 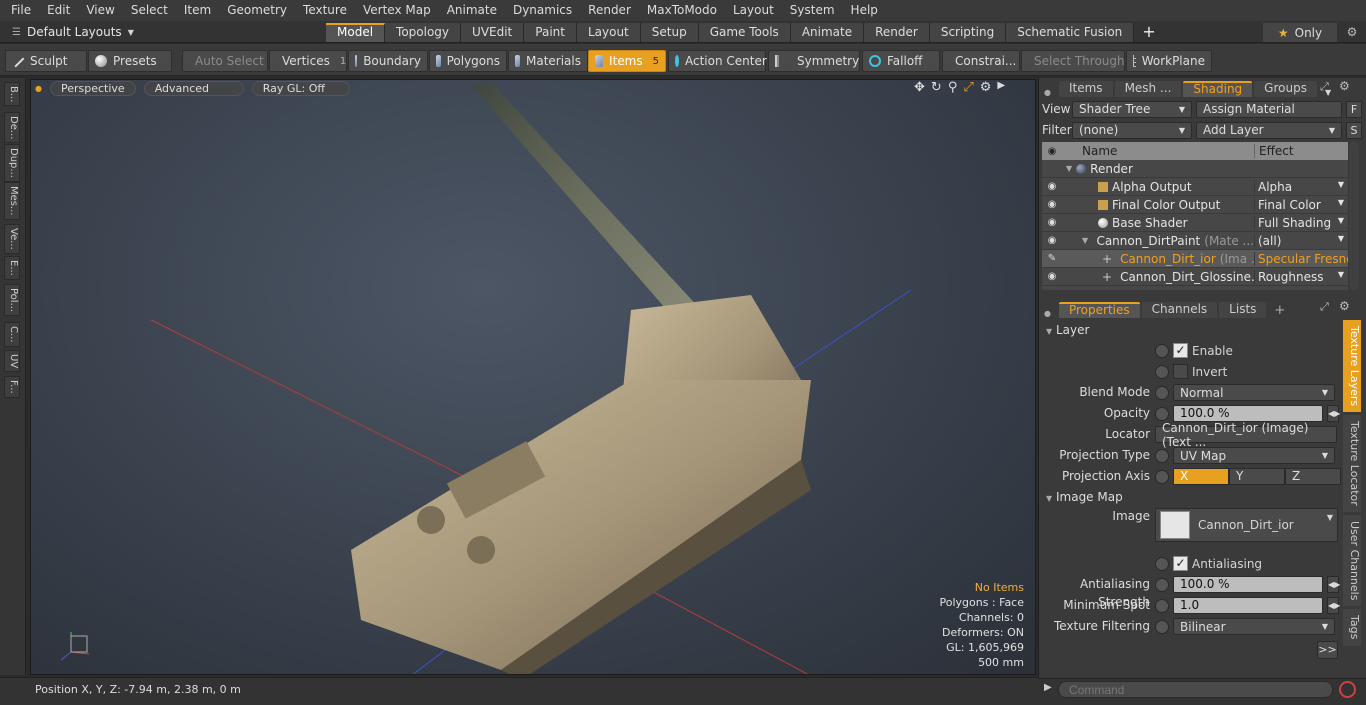 I want to click on projection-type-toggle, so click(x=1162, y=455).